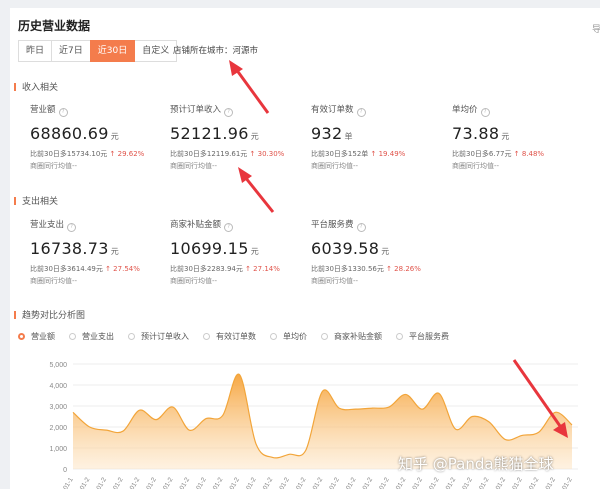  What do you see at coordinates (476, 464) in the screenshot?
I see `watermark: 知乎 @Panda熊猫全球` at bounding box center [476, 464].